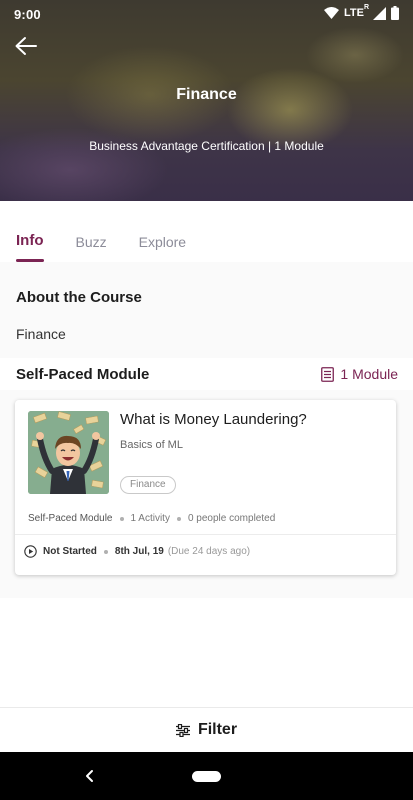  Describe the element at coordinates (213, 419) in the screenshot. I see `module-title: What is Money Laundering?` at that location.